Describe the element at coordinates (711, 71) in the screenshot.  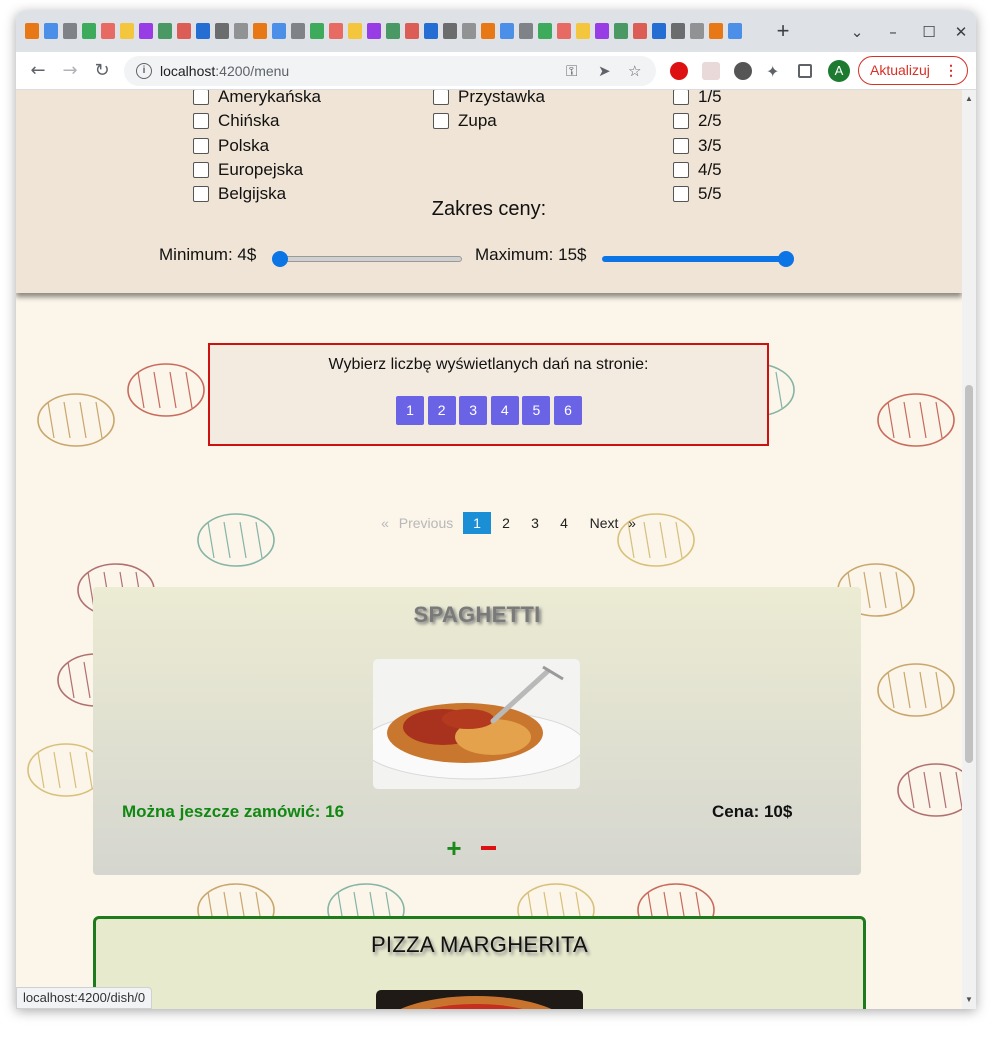
I see `extension-pdf-icon` at that location.